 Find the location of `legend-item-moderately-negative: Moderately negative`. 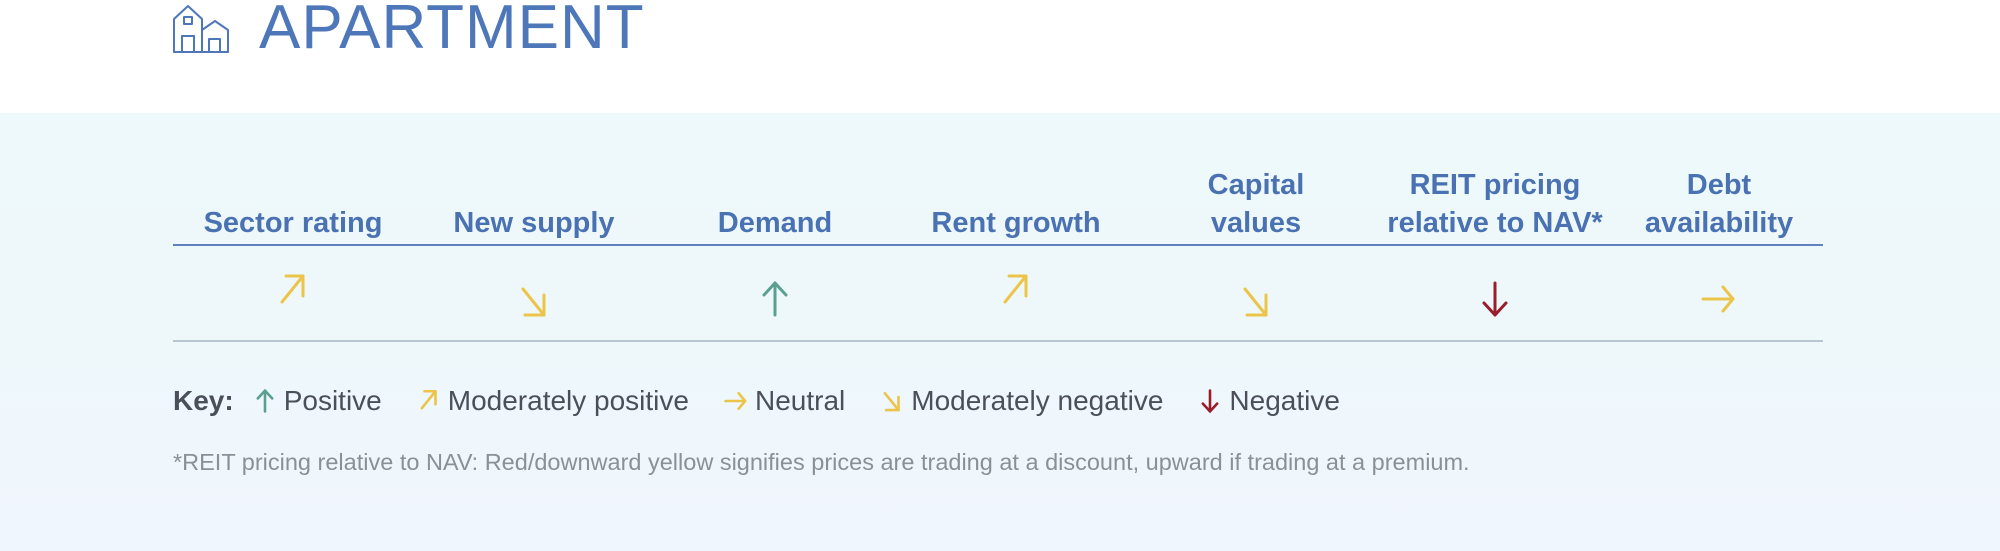

legend-item-moderately-negative: Moderately negative is located at coordinates (1021, 401).